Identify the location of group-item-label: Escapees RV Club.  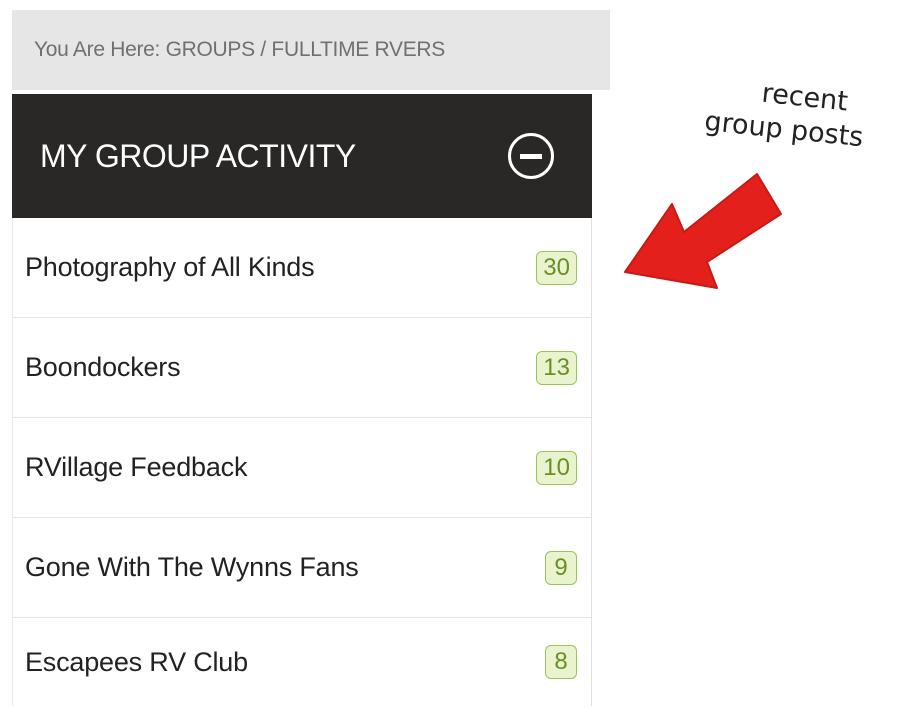
(136, 661).